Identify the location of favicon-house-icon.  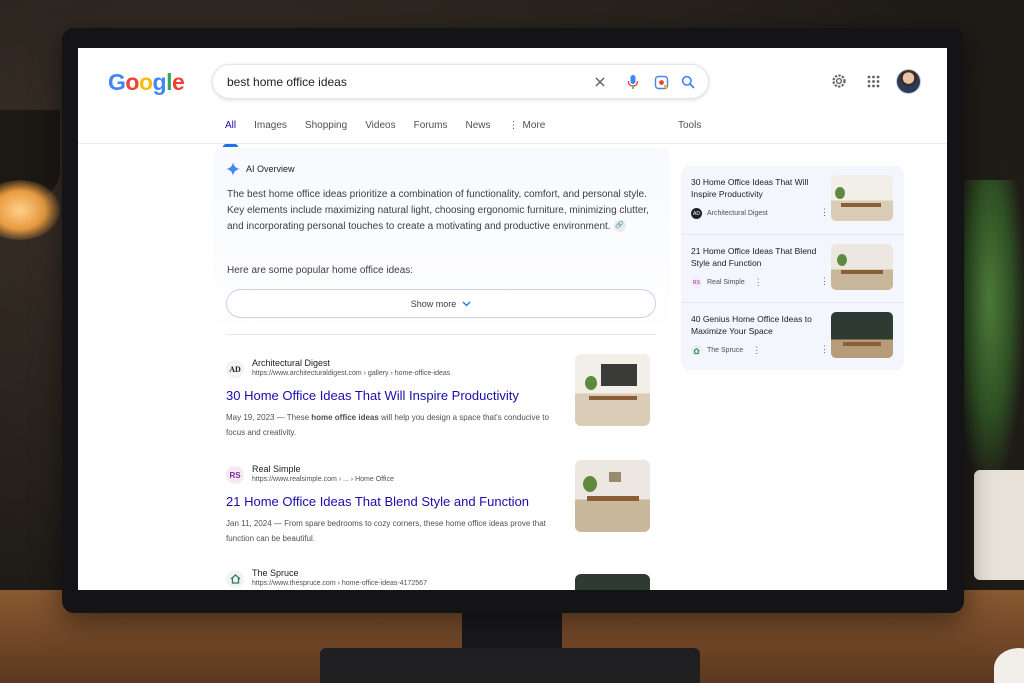
(235, 579).